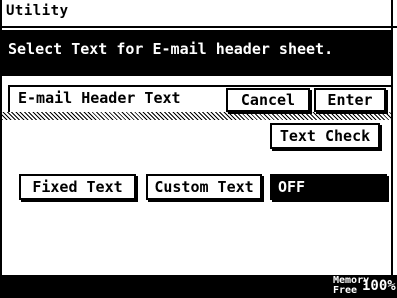 Image resolution: width=397 pixels, height=298 pixels. What do you see at coordinates (350, 100) in the screenshot?
I see `enter-button: Enter` at bounding box center [350, 100].